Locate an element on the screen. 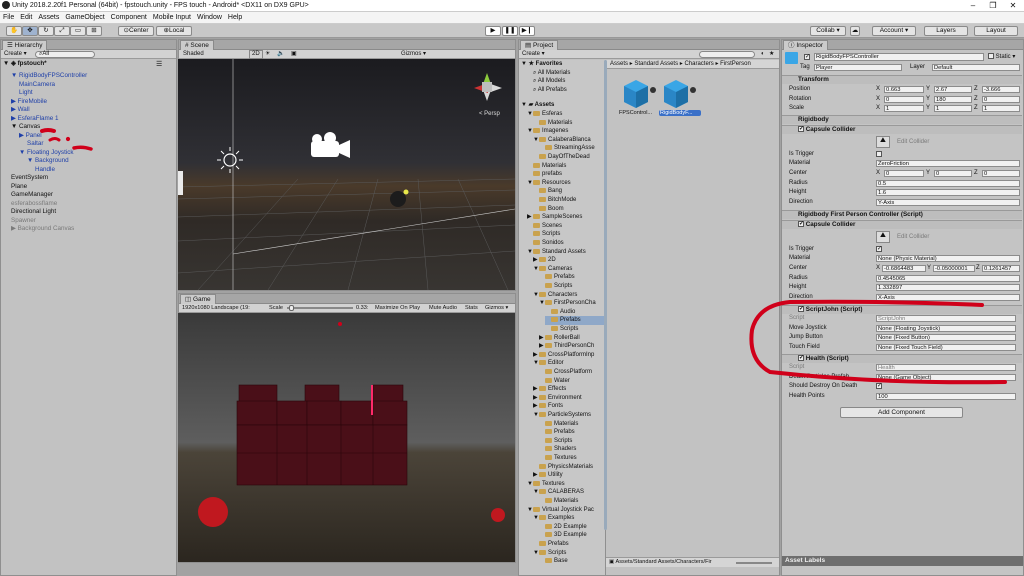 The width and height of the screenshot is (1024, 576). project-create-button: Create ▾ is located at coordinates (533, 54).